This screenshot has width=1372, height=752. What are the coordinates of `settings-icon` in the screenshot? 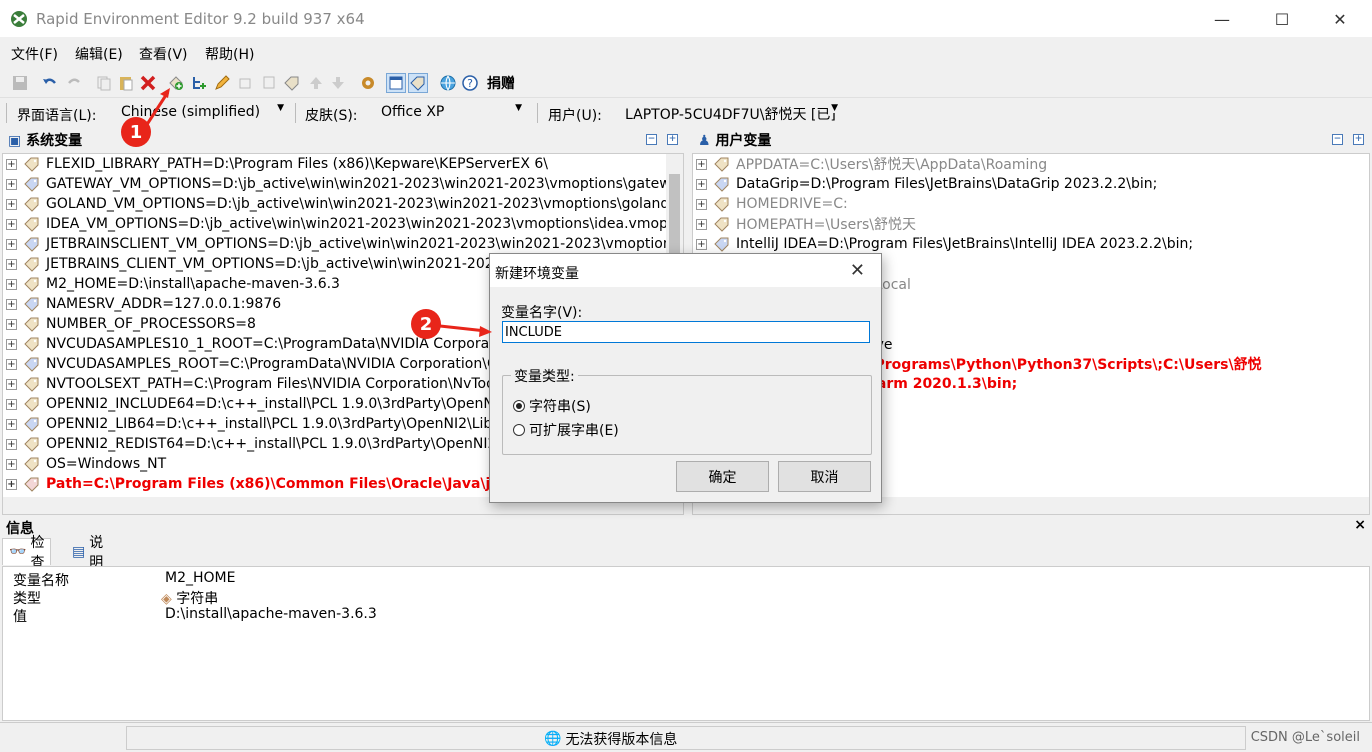 It's located at (368, 83).